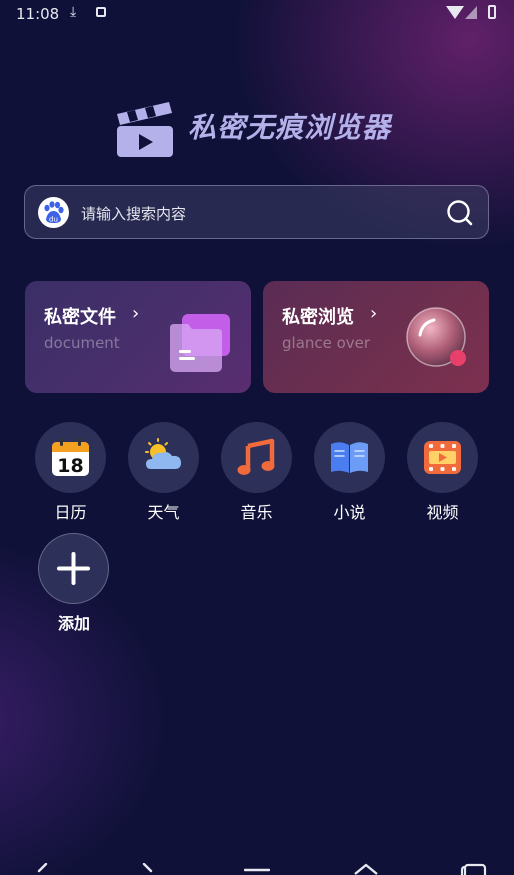  What do you see at coordinates (318, 317) in the screenshot?
I see `card-title: 私密浏览` at bounding box center [318, 317].